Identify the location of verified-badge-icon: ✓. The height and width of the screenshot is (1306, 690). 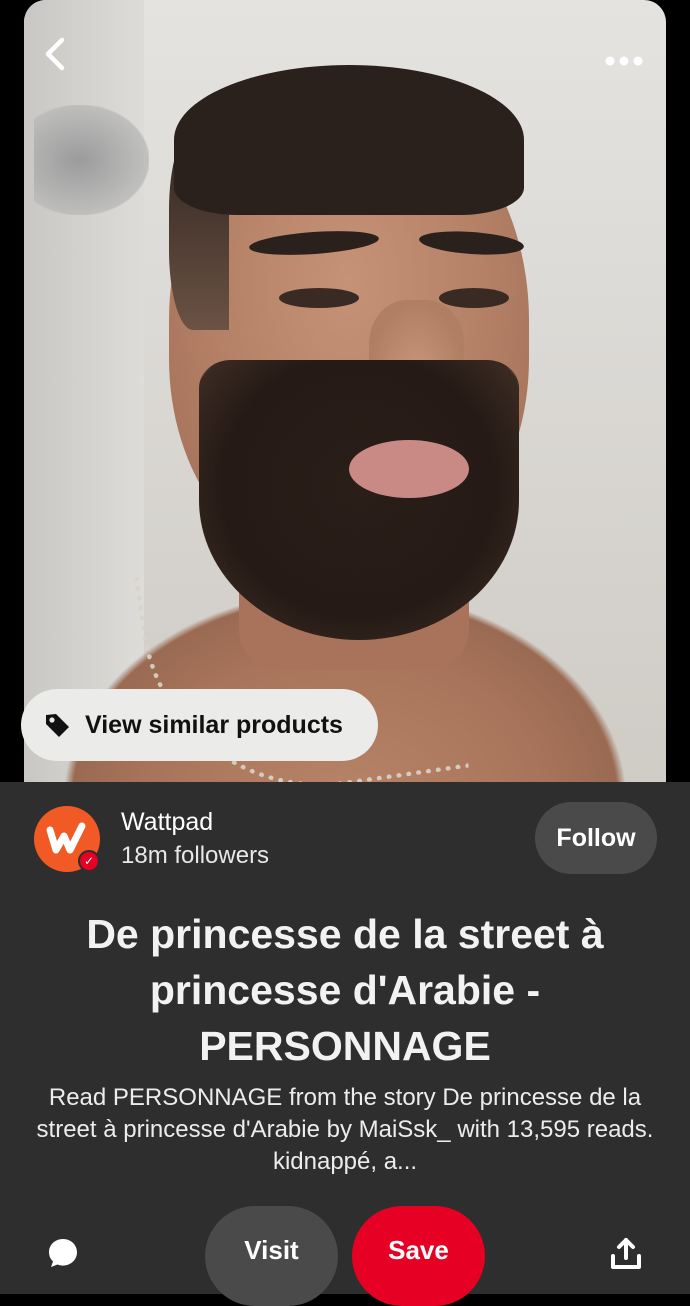
(89, 861).